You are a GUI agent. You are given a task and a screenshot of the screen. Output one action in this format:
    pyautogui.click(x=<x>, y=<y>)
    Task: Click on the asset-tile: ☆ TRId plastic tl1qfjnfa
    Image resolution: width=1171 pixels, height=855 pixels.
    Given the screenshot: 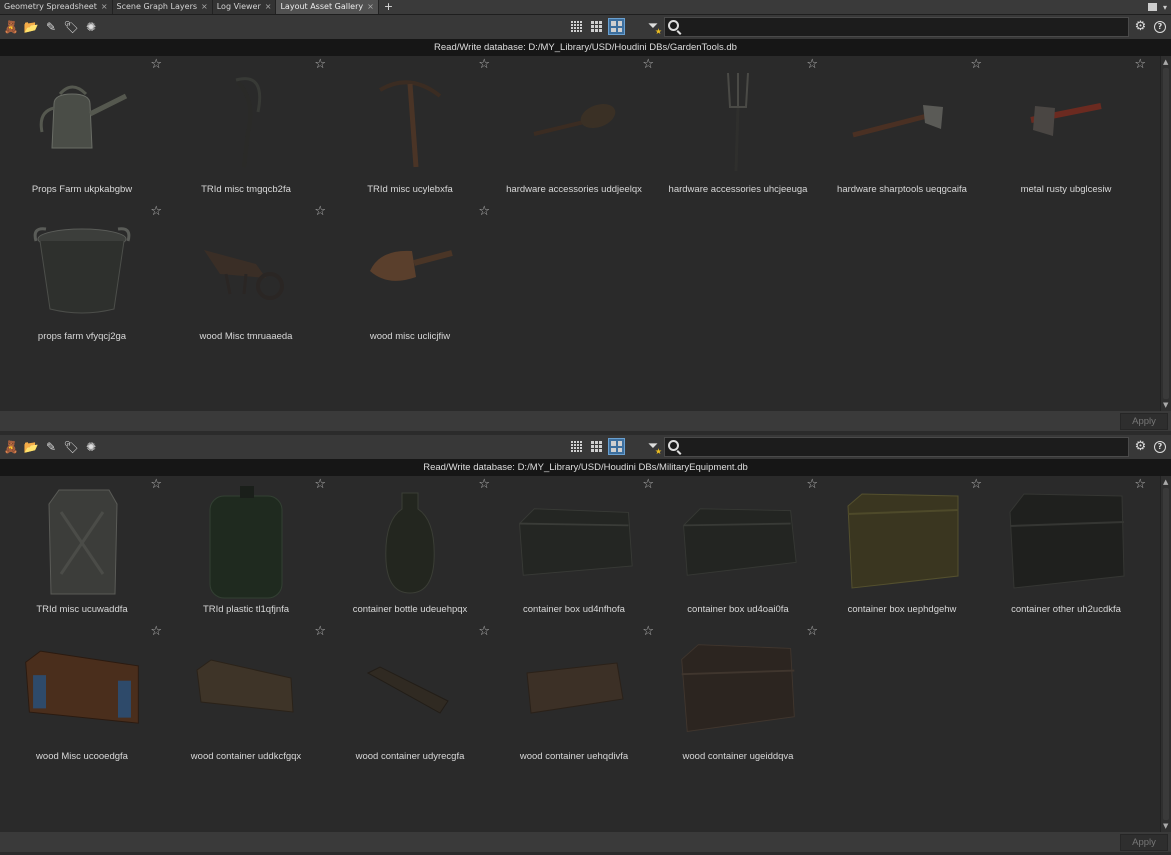 What is the action you would take?
    pyautogui.click(x=246, y=549)
    